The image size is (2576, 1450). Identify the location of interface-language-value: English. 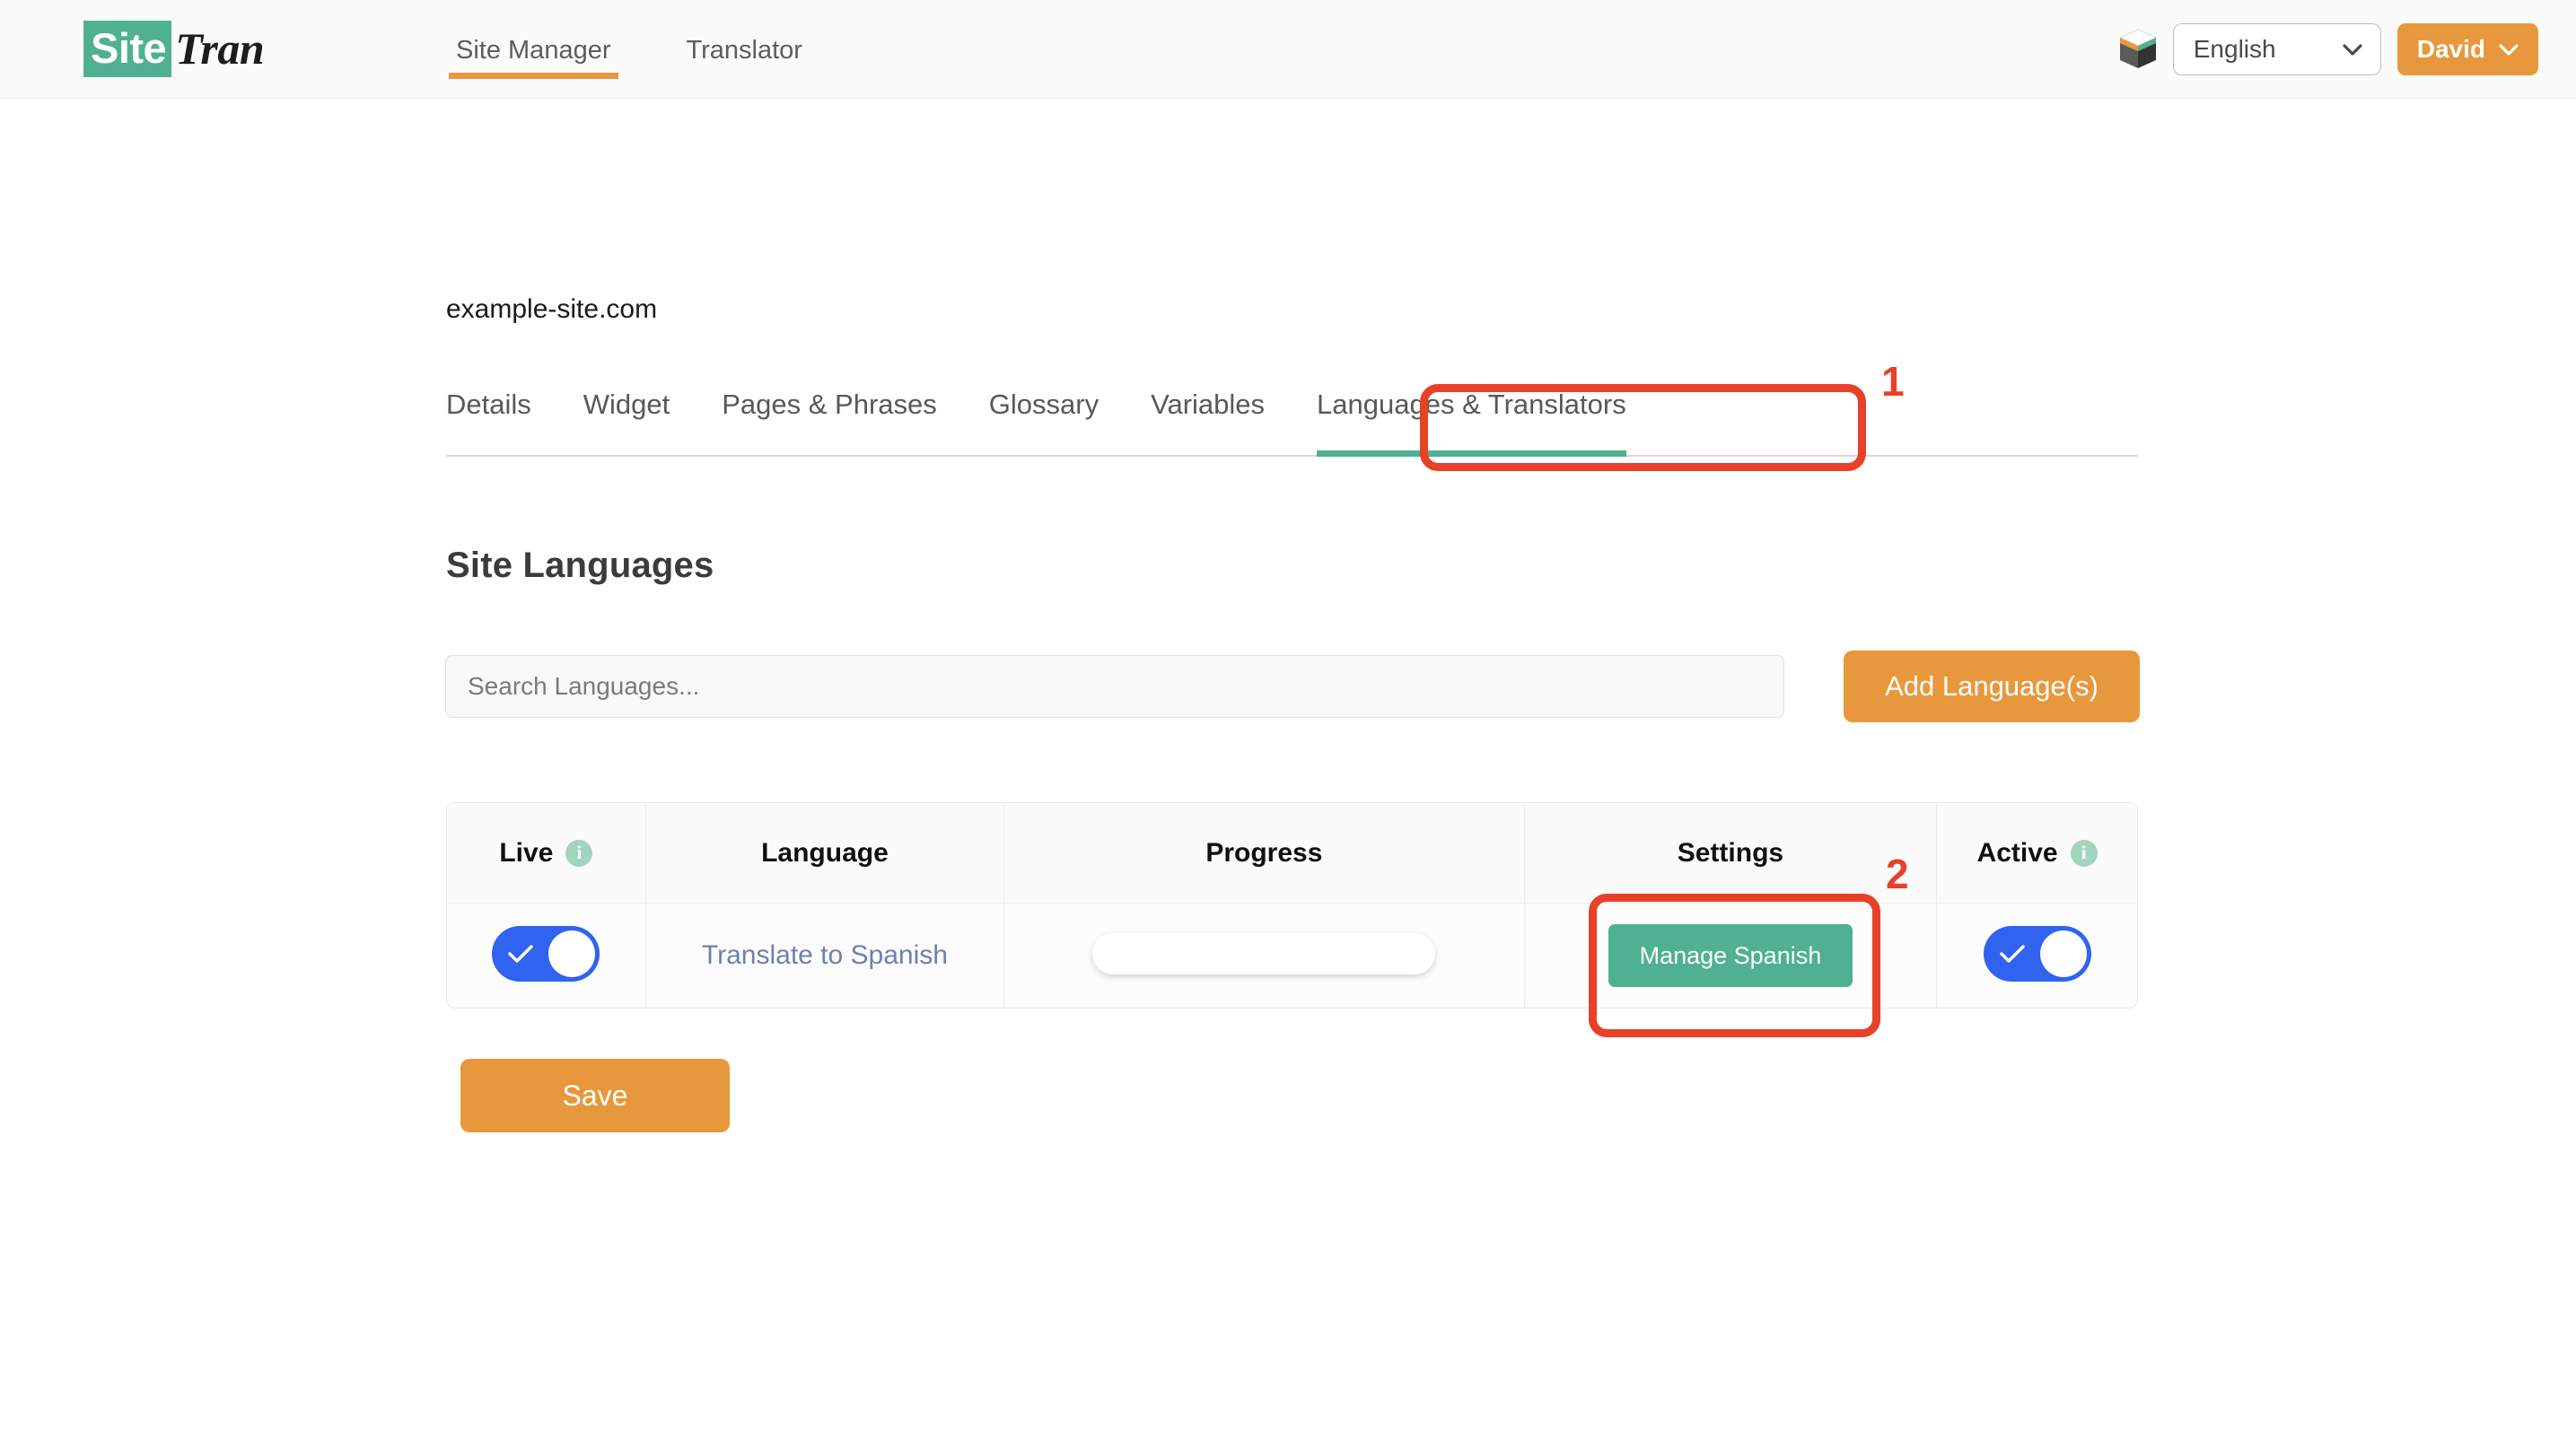
(2234, 49).